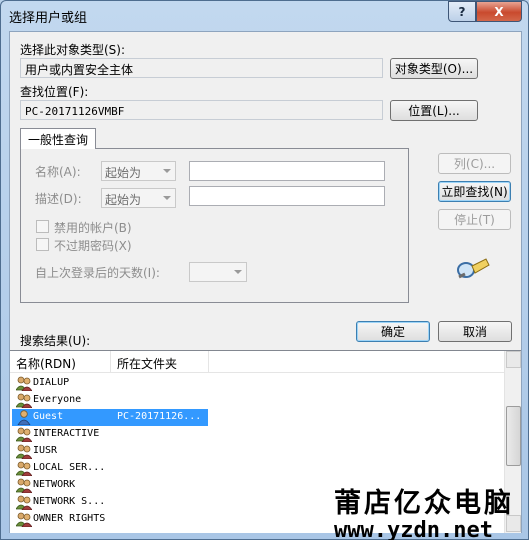 The width and height of the screenshot is (529, 540). Describe the element at coordinates (413, 529) in the screenshot. I see `watermark-url: www.yzdn.net` at that location.